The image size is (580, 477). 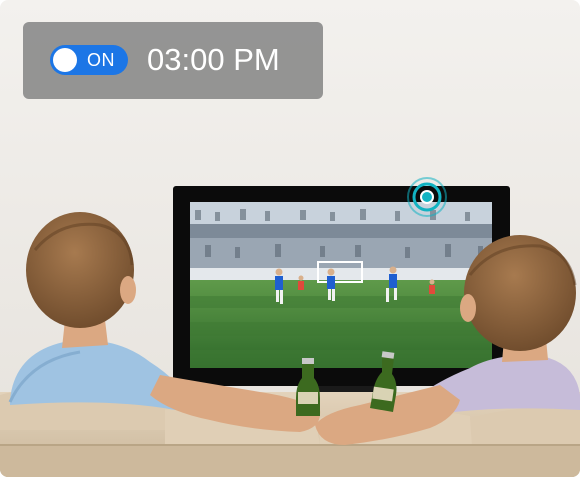 What do you see at coordinates (213, 59) in the screenshot?
I see `timer-time: 03:00 PM` at bounding box center [213, 59].